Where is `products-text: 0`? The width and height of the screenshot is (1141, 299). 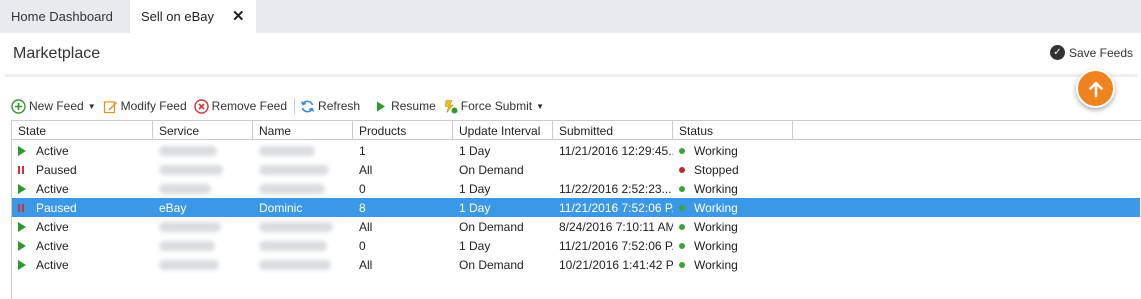
products-text: 0 is located at coordinates (362, 189).